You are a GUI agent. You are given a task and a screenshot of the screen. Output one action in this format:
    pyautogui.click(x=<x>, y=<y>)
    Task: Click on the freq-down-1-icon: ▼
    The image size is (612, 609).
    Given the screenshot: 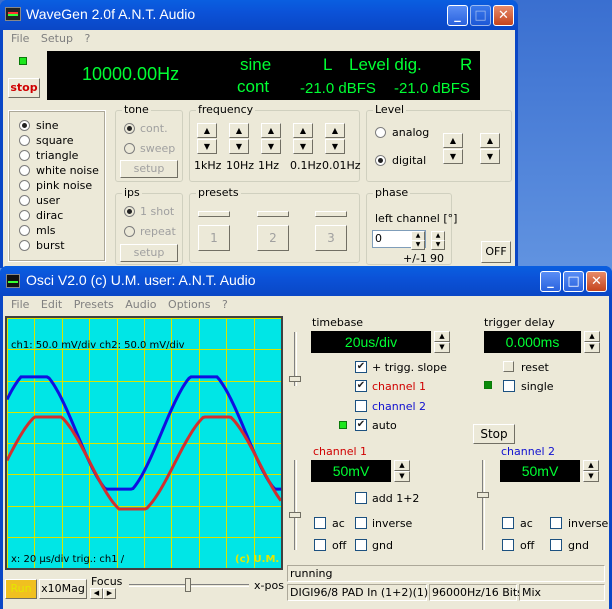 What is the action you would take?
    pyautogui.click(x=239, y=146)
    